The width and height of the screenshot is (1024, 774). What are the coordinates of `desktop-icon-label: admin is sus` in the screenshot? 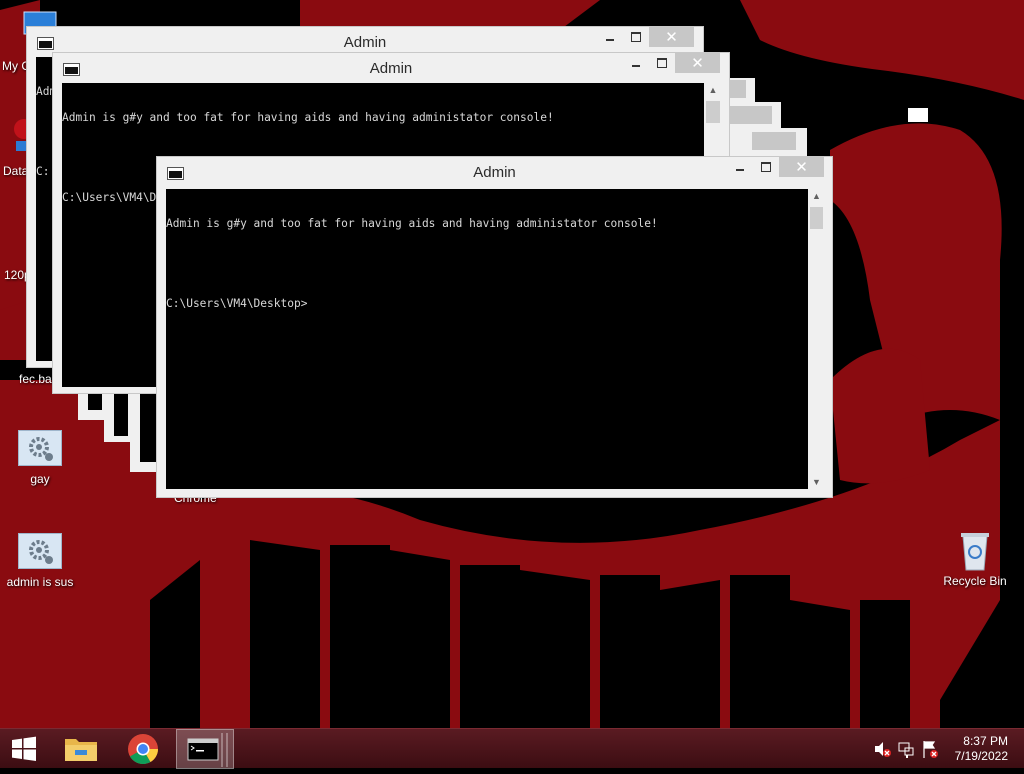 It's located at (40, 582).